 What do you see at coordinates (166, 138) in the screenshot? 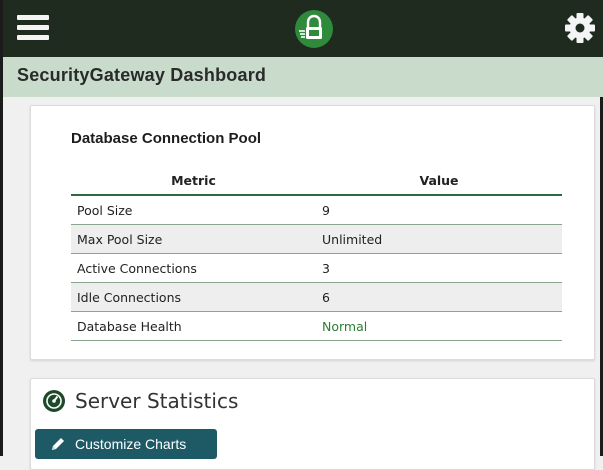
I see `card-title: Database Connection Pool` at bounding box center [166, 138].